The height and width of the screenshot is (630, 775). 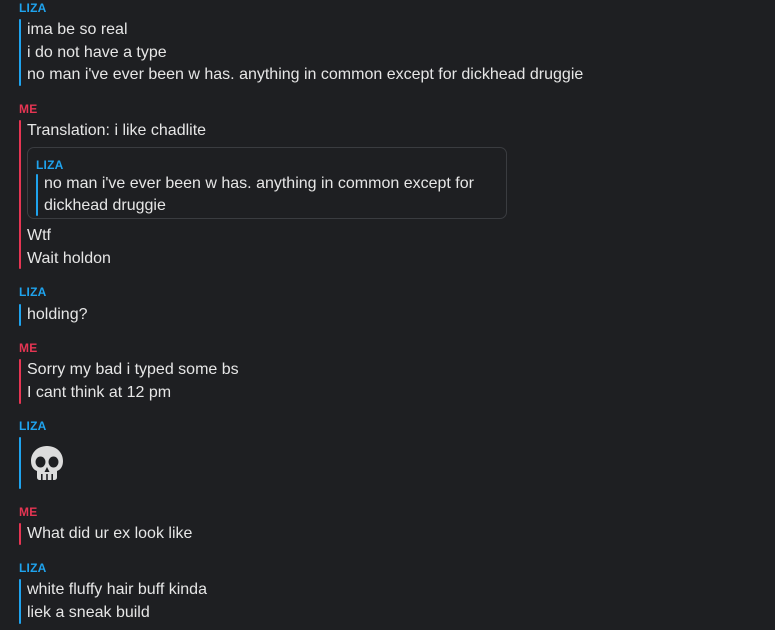 I want to click on message-line: holding?, so click(x=57, y=315).